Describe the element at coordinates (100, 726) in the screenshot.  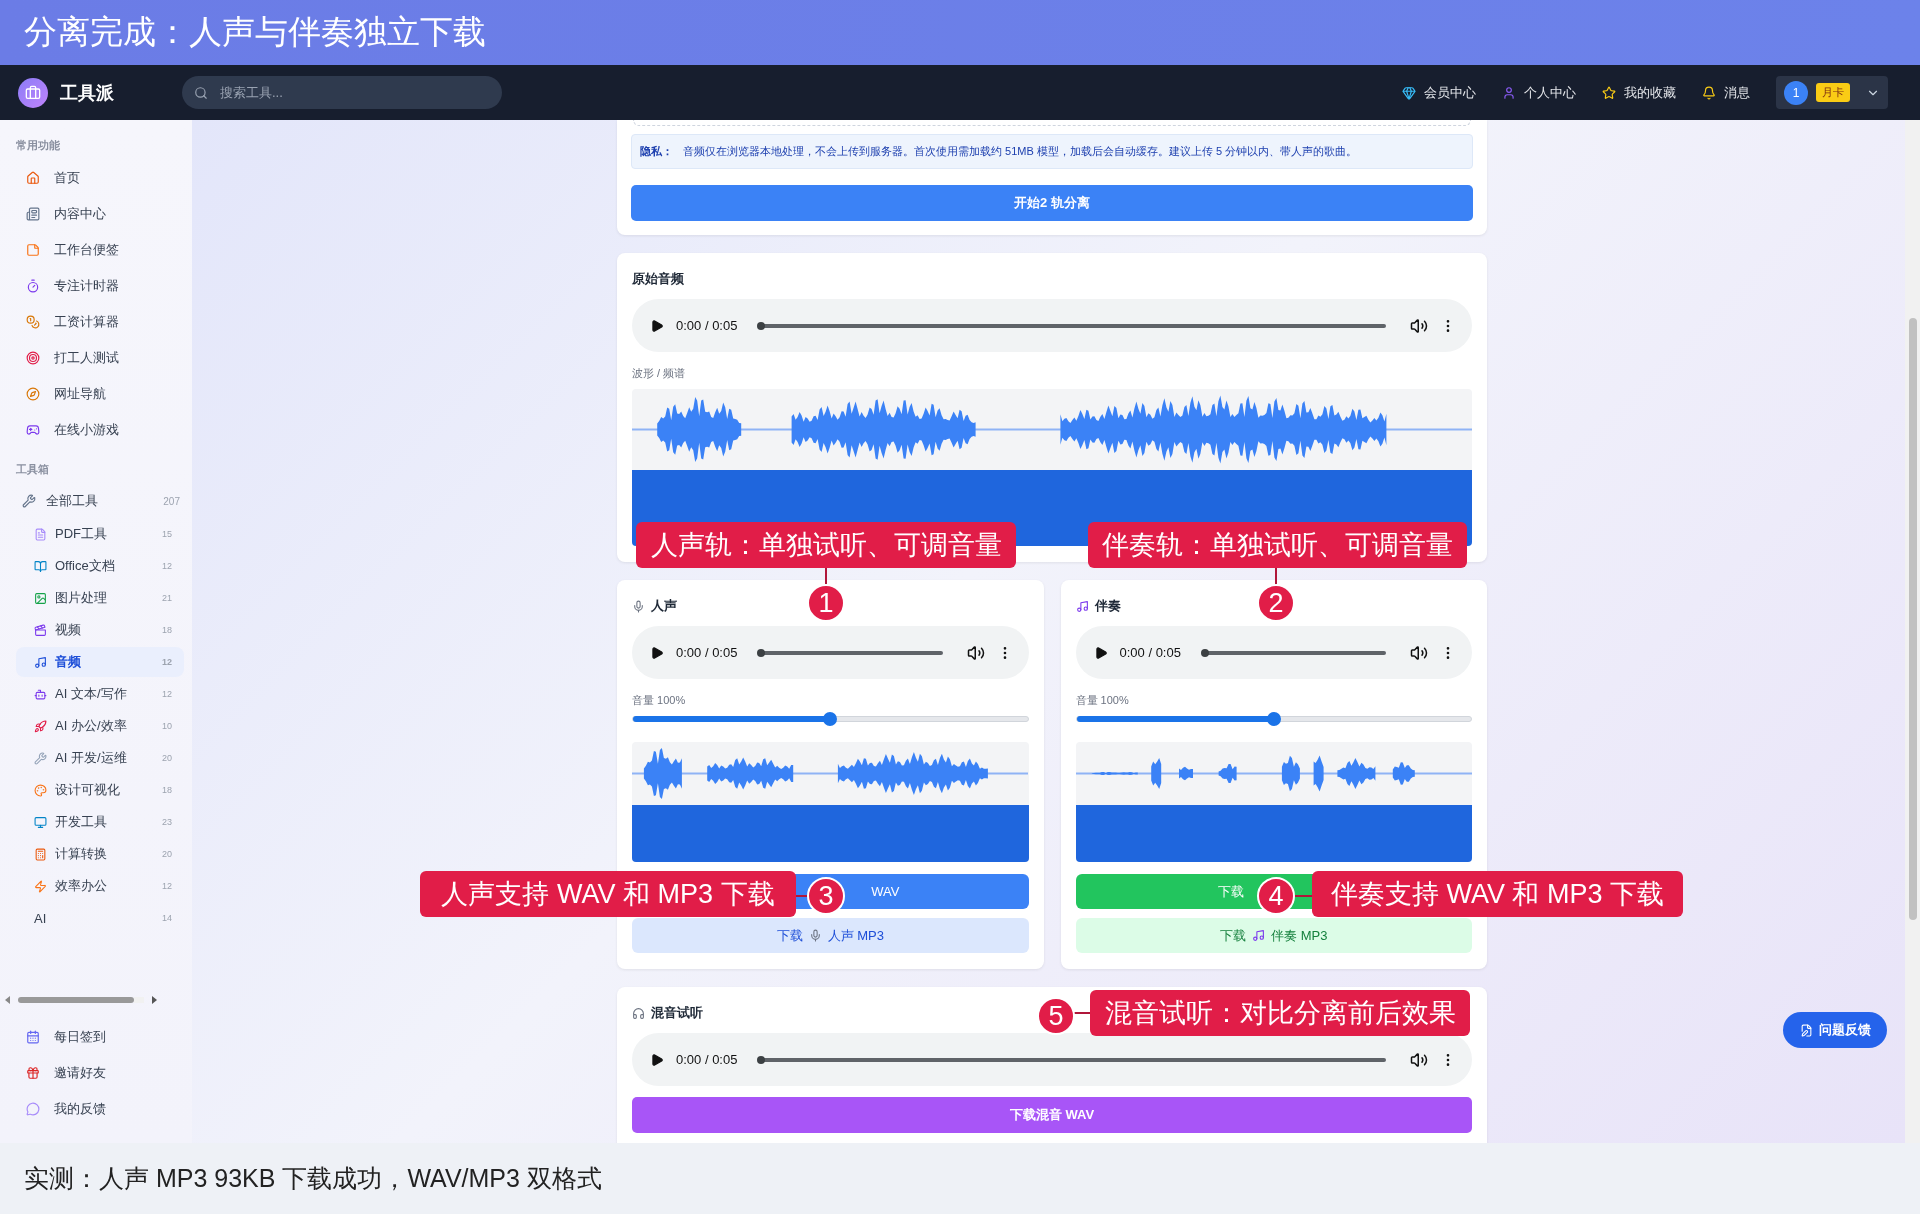
I see `category-item: AI 办公/效率 10` at that location.